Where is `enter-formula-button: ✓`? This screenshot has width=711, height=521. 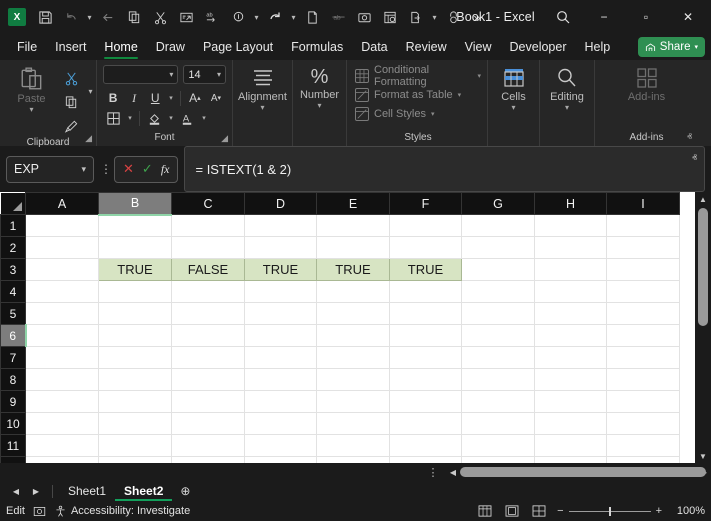
enter-formula-button: ✓ is located at coordinates (147, 169).